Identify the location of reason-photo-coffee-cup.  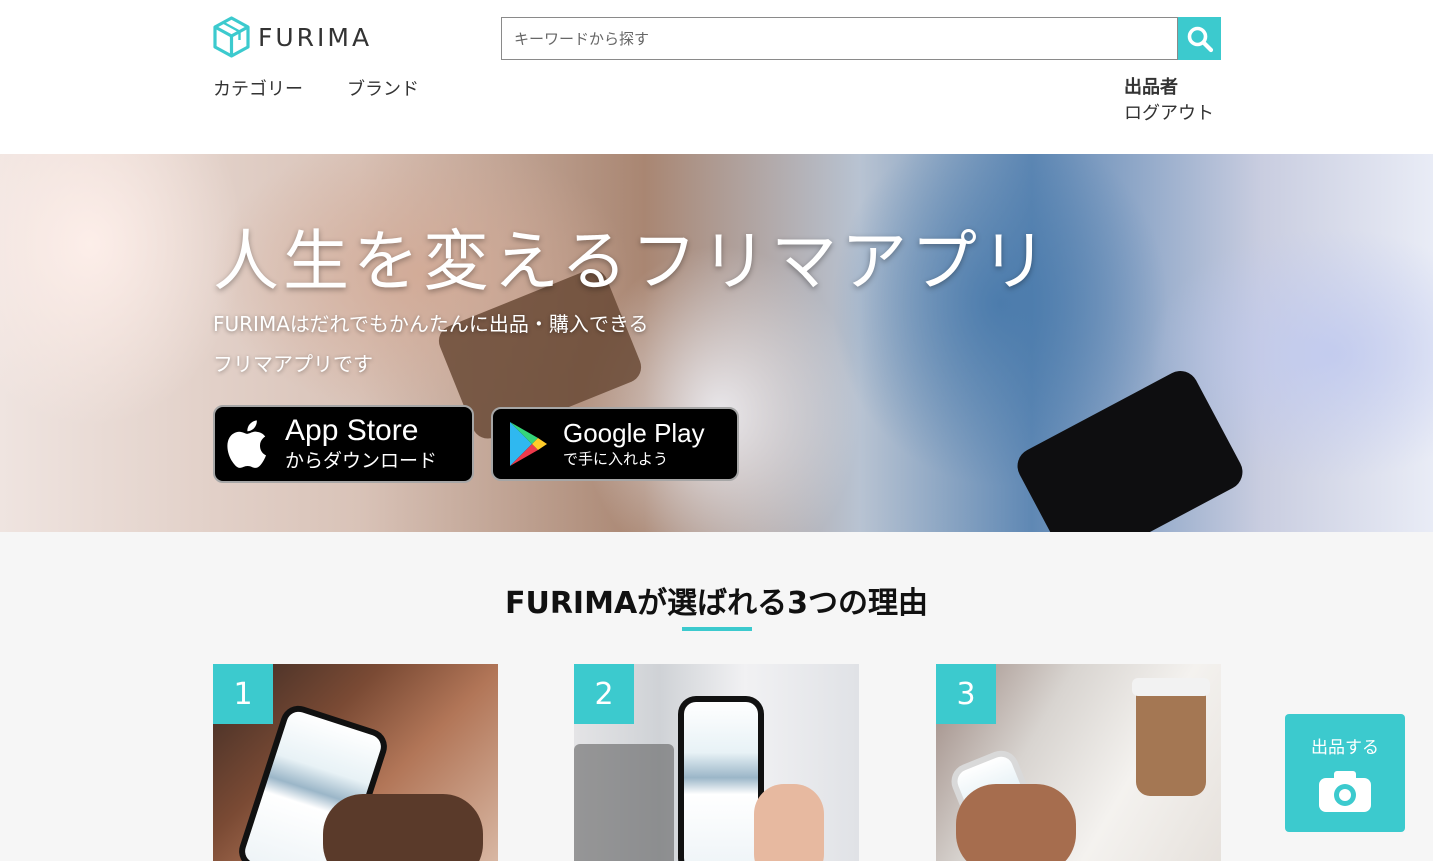
(1171, 741).